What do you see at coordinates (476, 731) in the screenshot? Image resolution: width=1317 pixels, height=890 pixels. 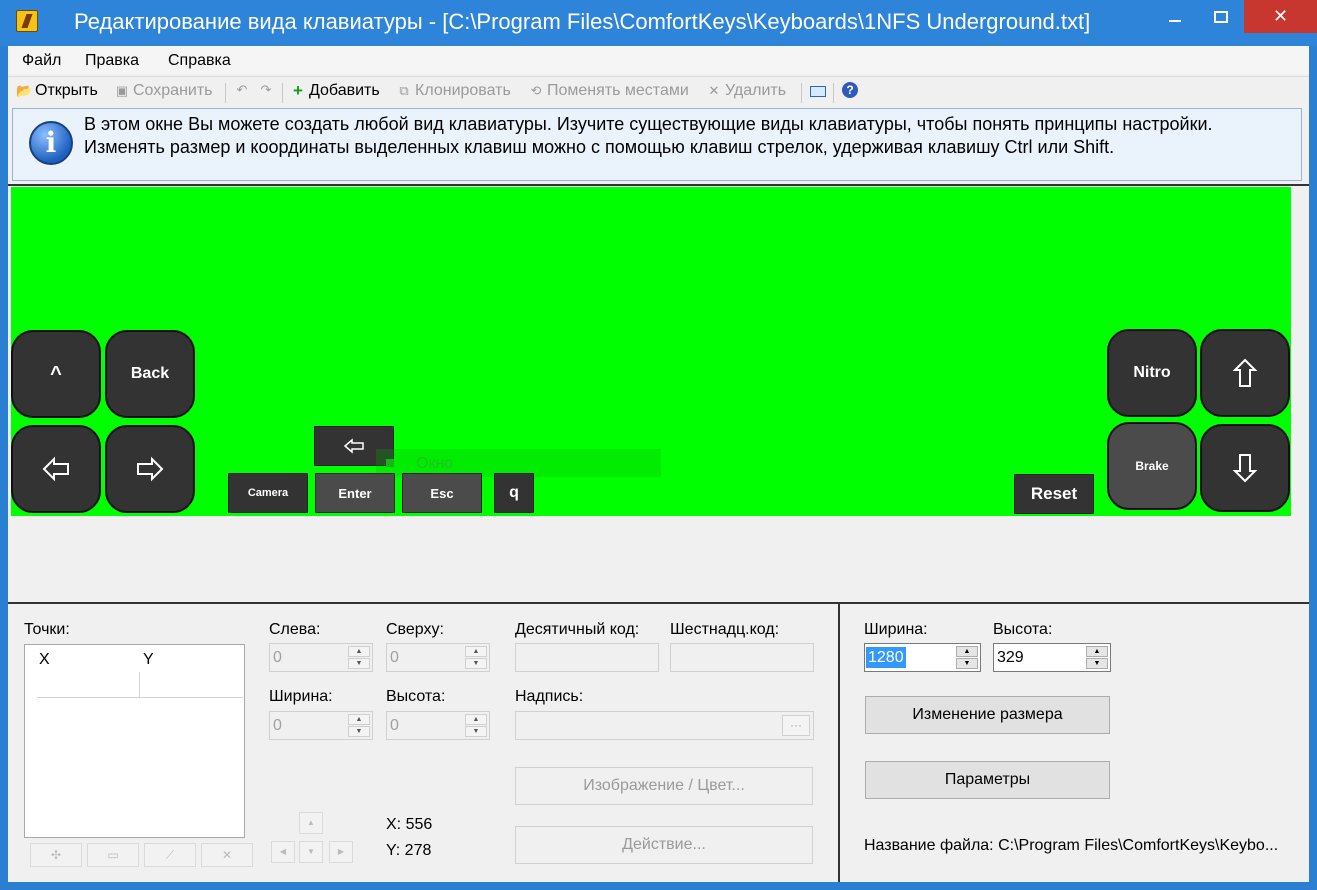 I see `height-down-button: ▼` at bounding box center [476, 731].